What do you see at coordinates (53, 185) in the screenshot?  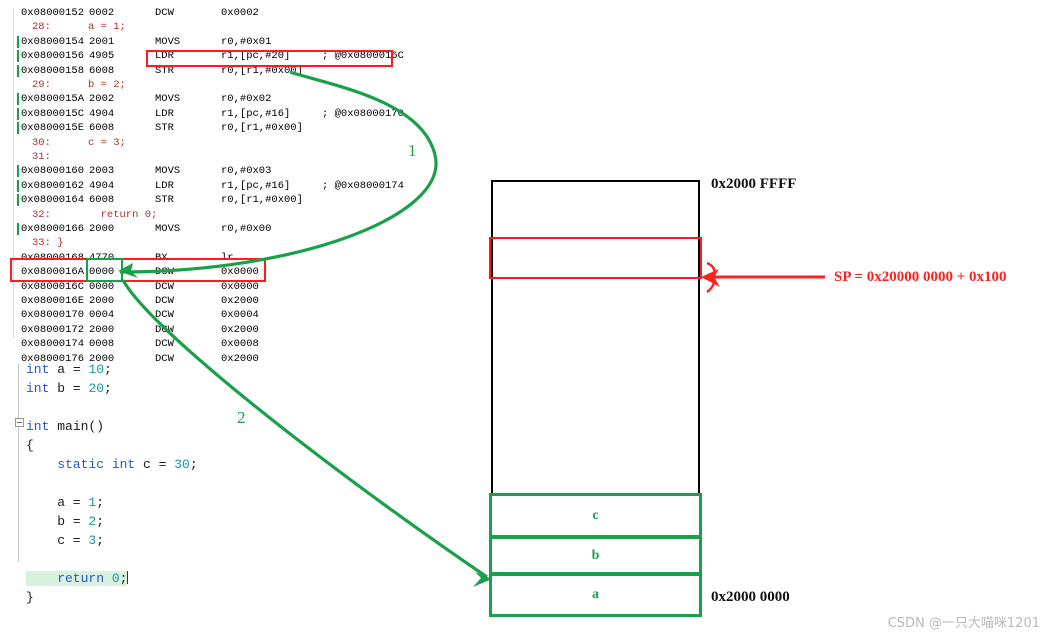 I see `instruction-address: 0x08000162` at bounding box center [53, 185].